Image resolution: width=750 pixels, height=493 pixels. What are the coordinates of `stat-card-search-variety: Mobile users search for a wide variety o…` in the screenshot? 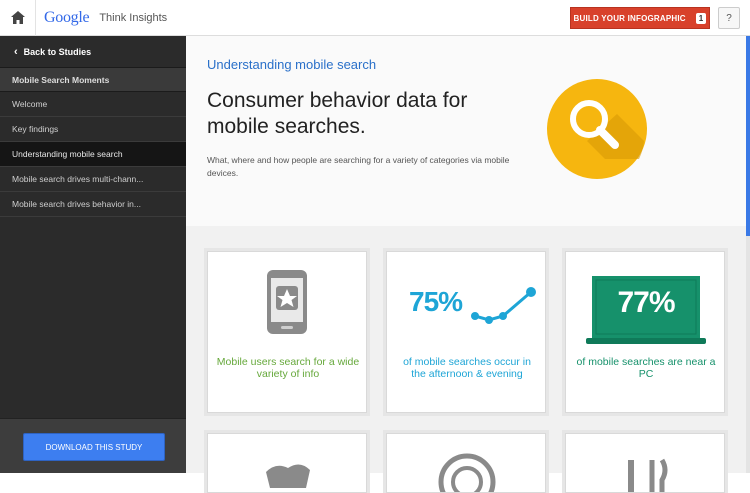 It's located at (287, 332).